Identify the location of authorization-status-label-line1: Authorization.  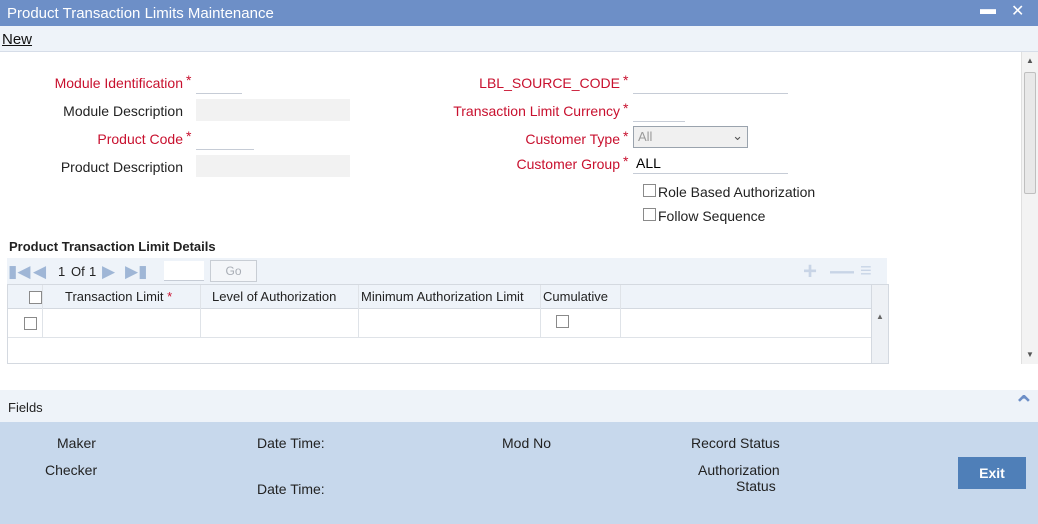
(739, 470).